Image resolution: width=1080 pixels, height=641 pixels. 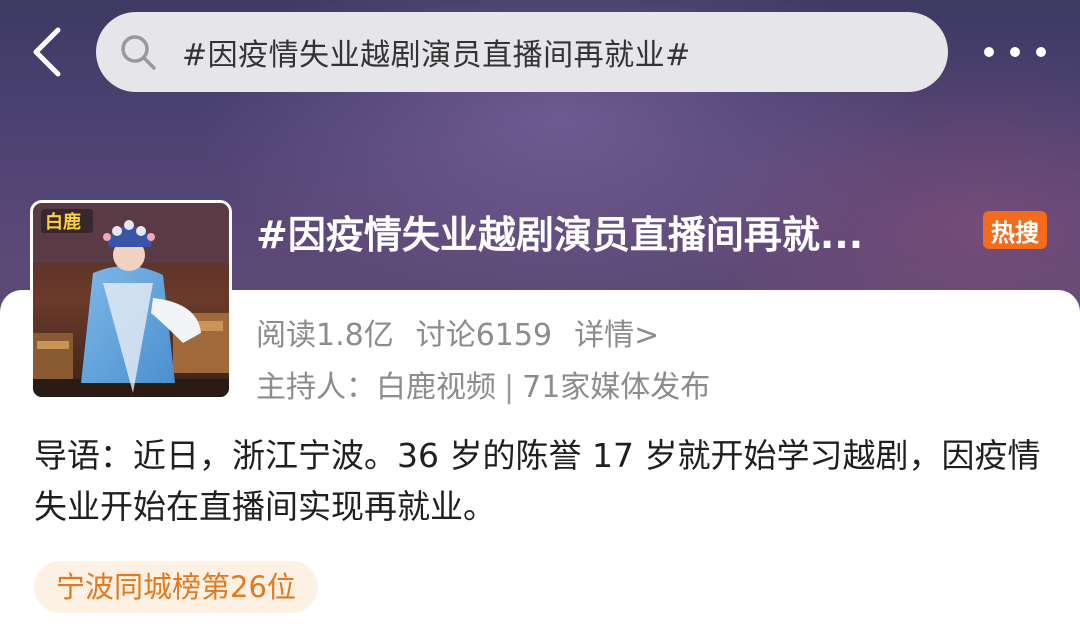 What do you see at coordinates (1015, 230) in the screenshot?
I see `hot-search-badge: 热搜` at bounding box center [1015, 230].